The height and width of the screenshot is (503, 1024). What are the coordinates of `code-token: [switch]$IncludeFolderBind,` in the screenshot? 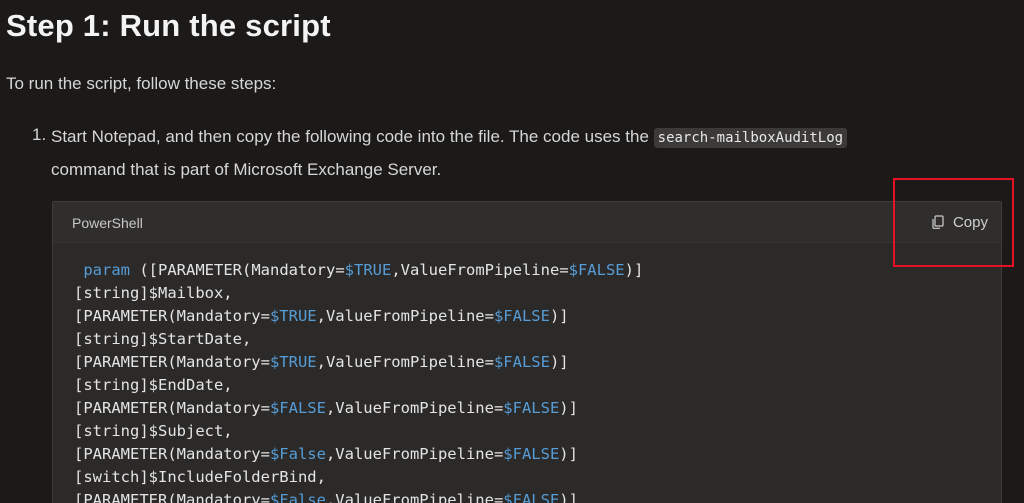 It's located at (200, 477).